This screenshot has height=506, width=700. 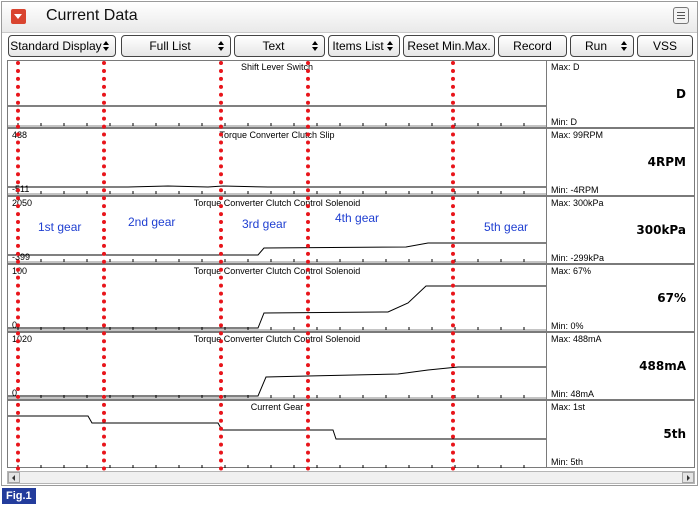 I want to click on panel-min: Min: D, so click(x=564, y=122).